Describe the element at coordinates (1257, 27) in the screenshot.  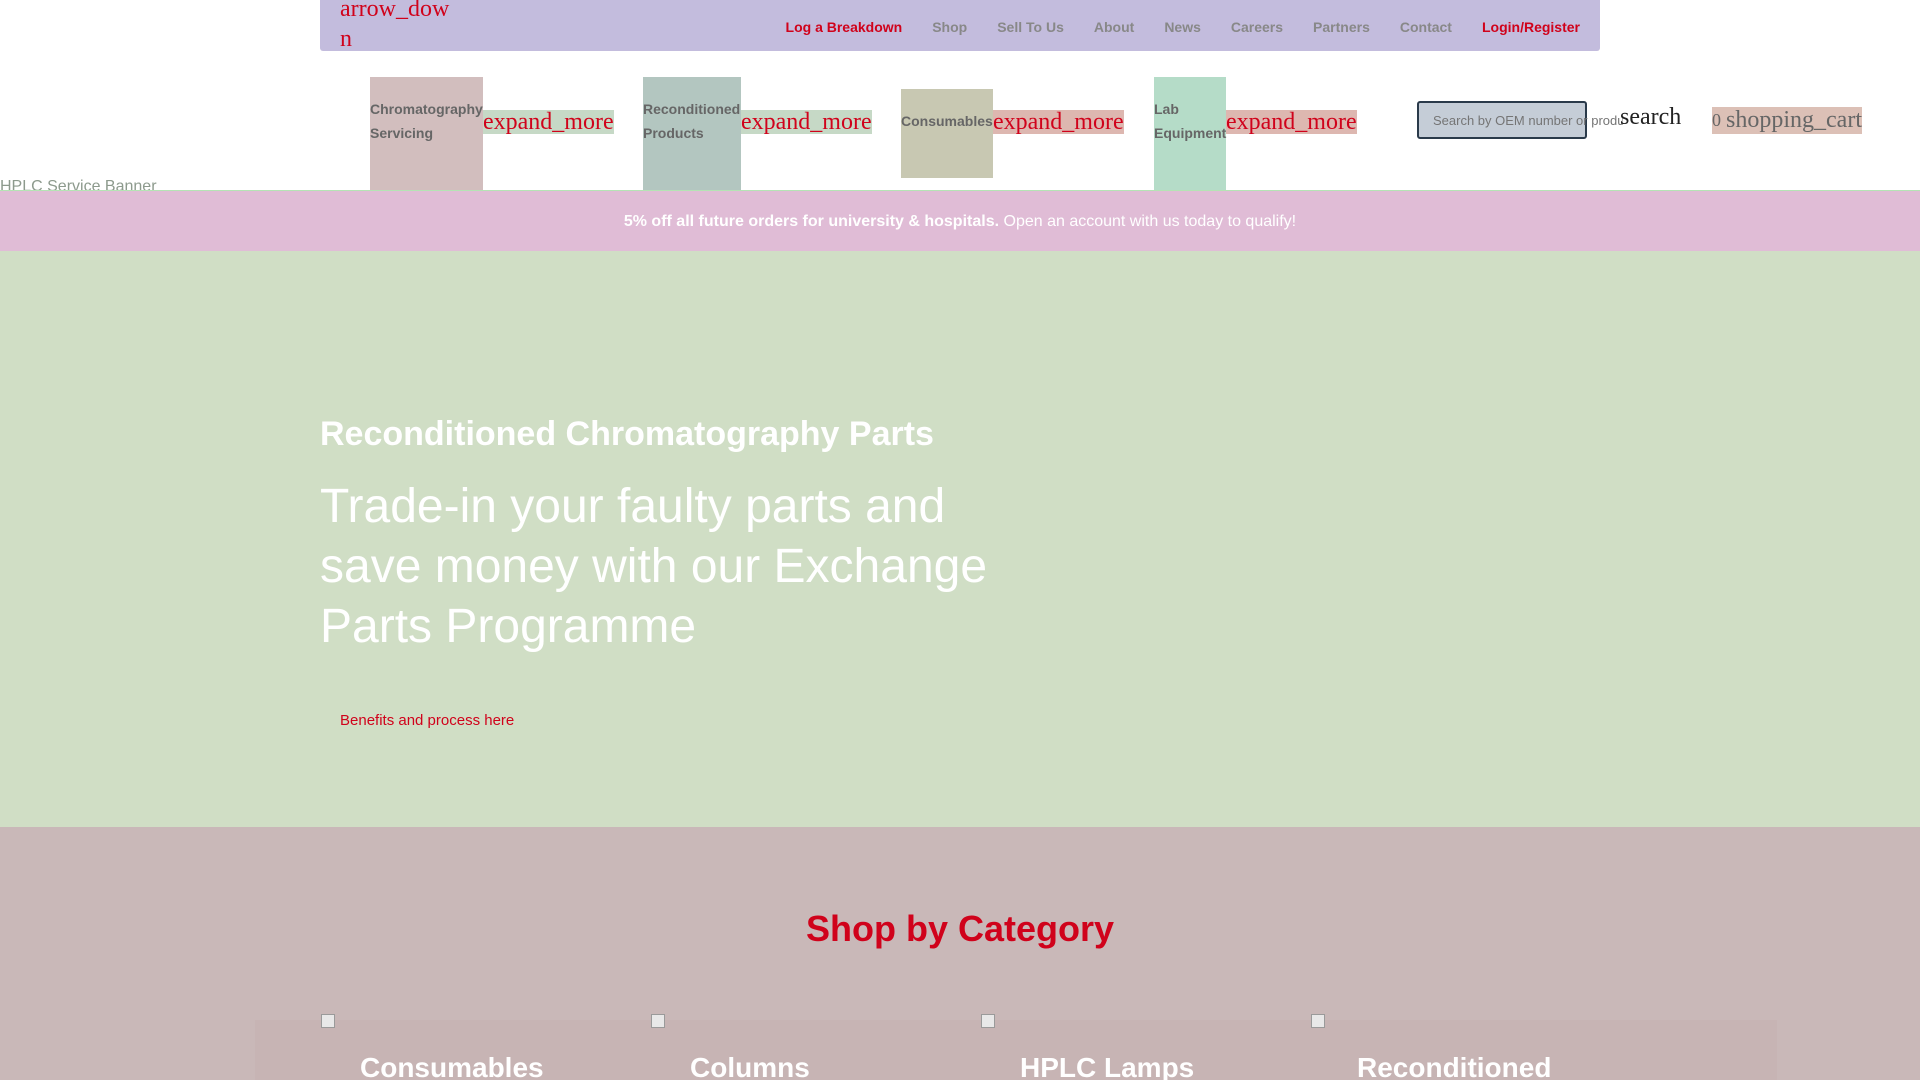
I see `top-nav-careers: Careers` at that location.